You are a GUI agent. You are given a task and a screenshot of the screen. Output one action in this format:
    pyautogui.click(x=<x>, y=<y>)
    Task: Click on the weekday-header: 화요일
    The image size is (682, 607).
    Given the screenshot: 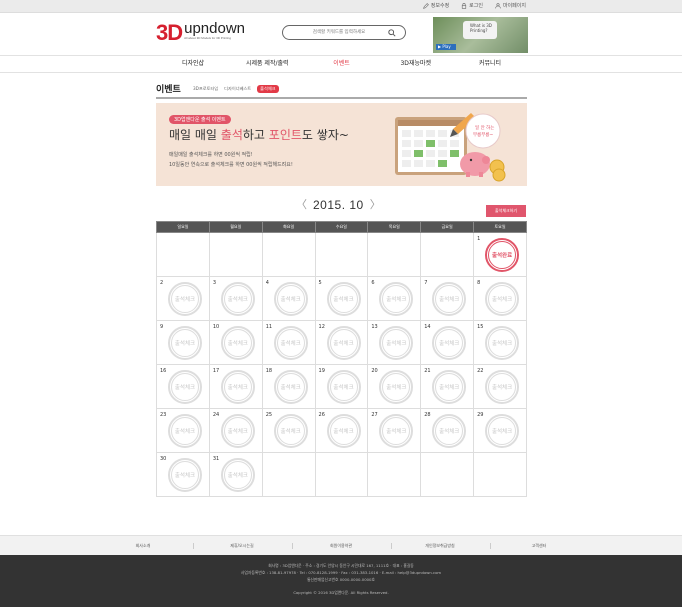 What is the action you would take?
    pyautogui.click(x=288, y=227)
    